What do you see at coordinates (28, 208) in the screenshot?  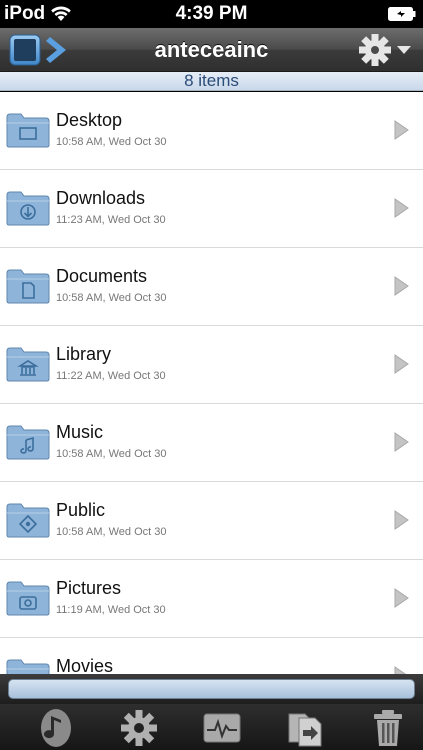 I see `downloads-folder-icon` at bounding box center [28, 208].